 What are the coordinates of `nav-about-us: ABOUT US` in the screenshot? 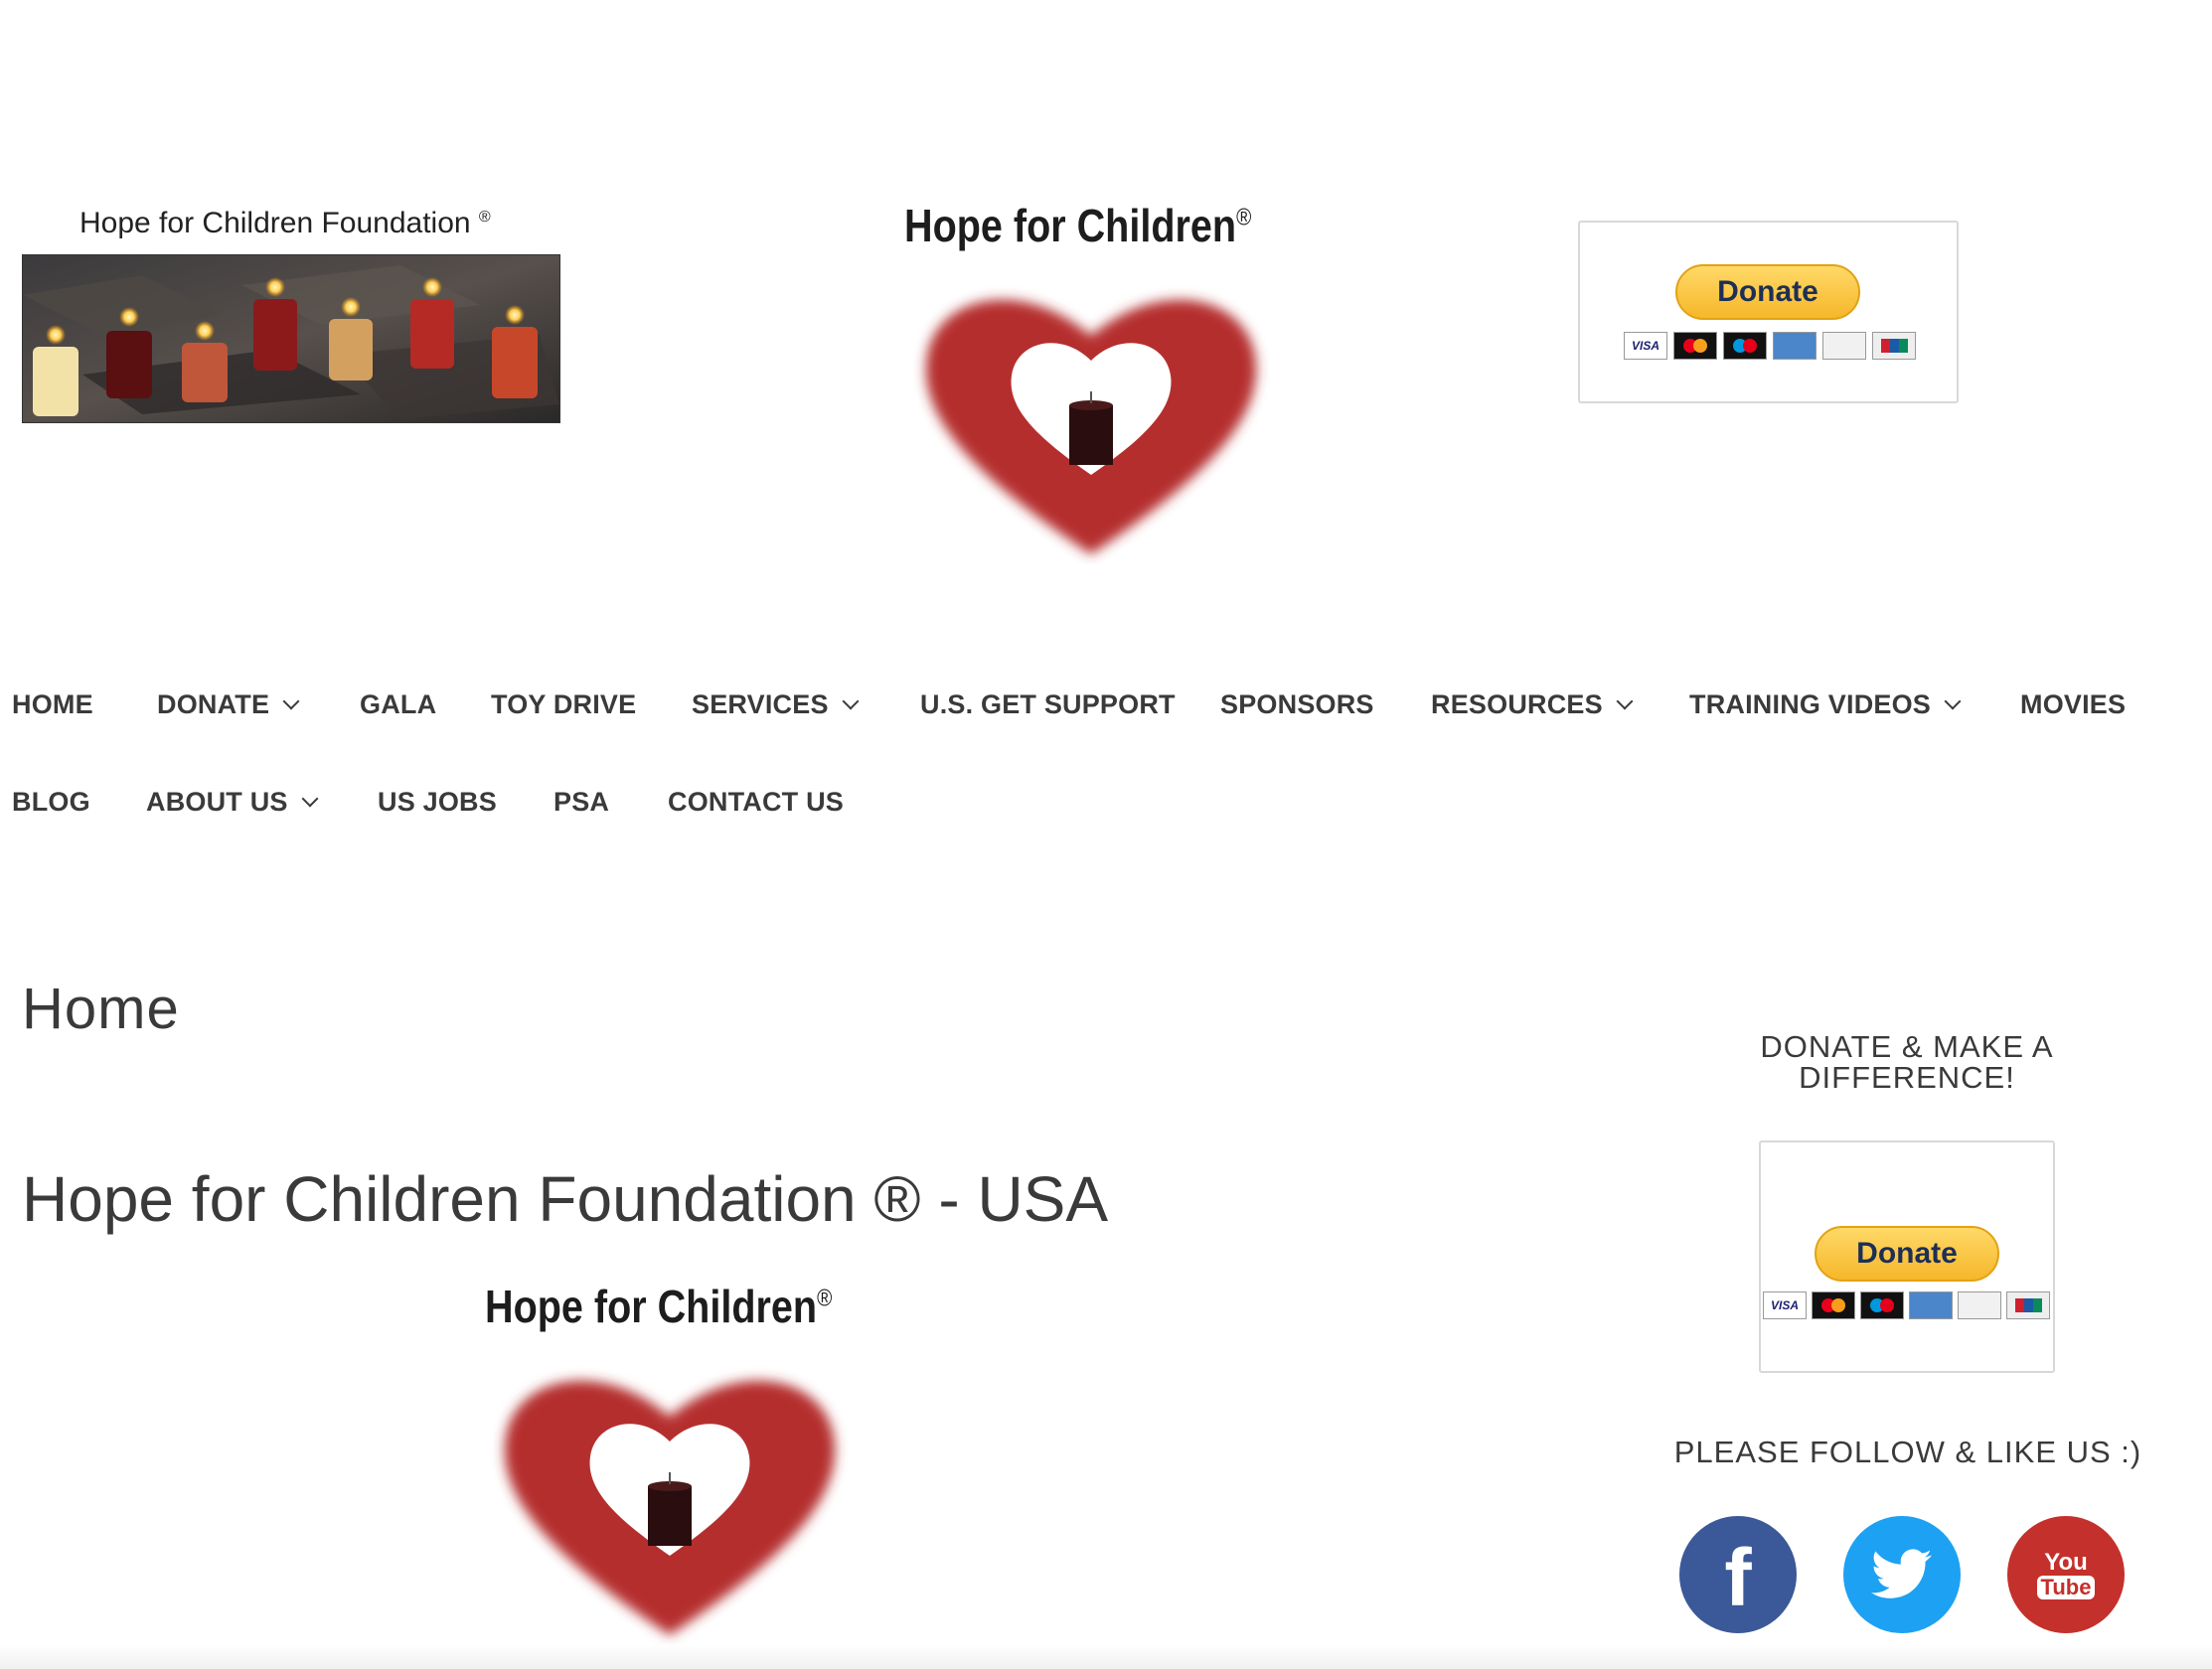 It's located at (232, 802).